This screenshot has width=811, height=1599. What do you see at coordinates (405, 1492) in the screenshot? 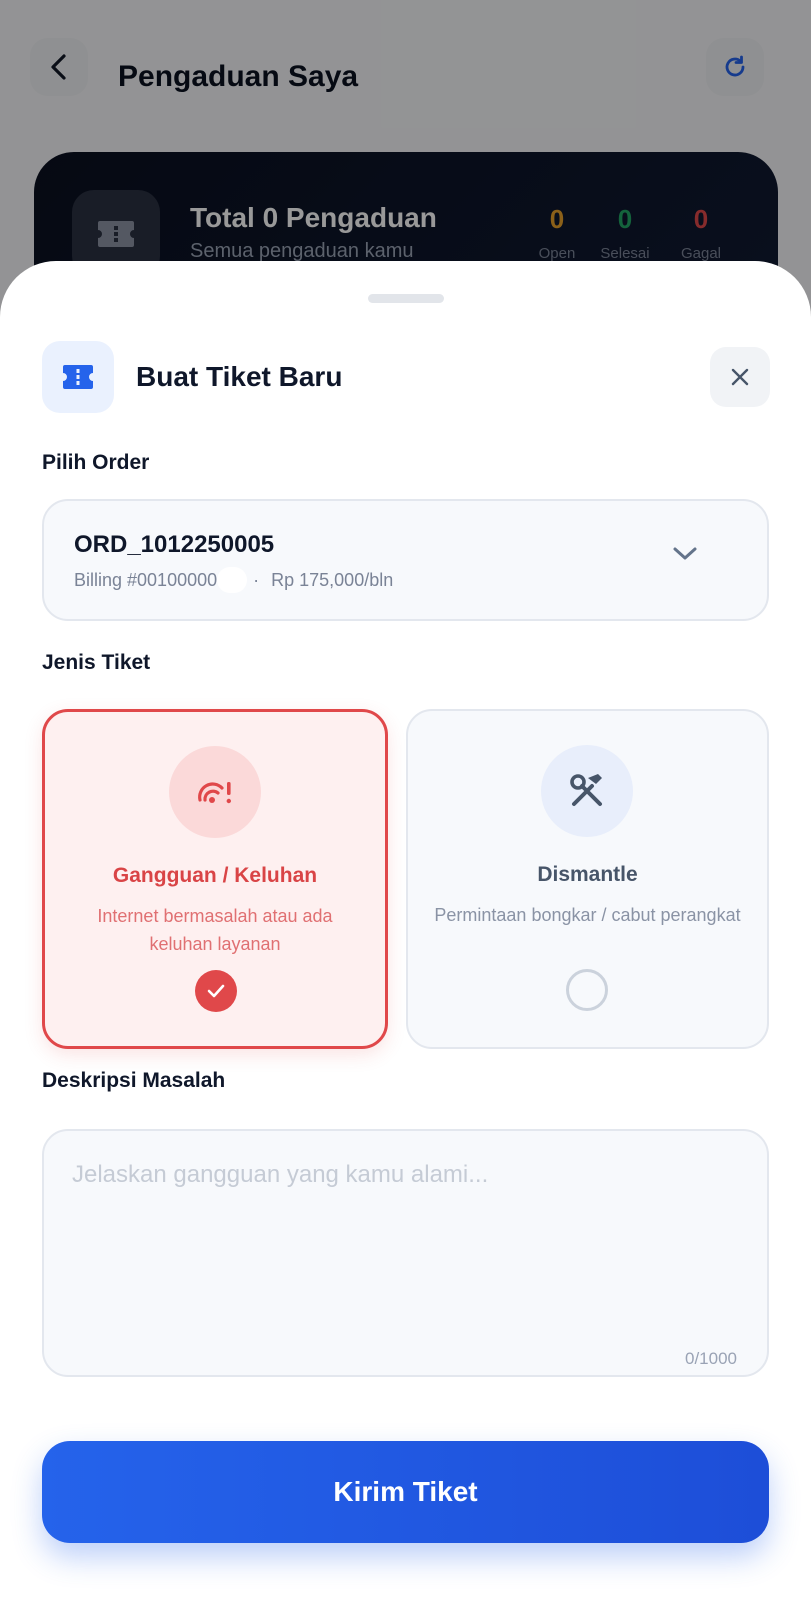
I see `submit-button: Kirim Tiket` at bounding box center [405, 1492].